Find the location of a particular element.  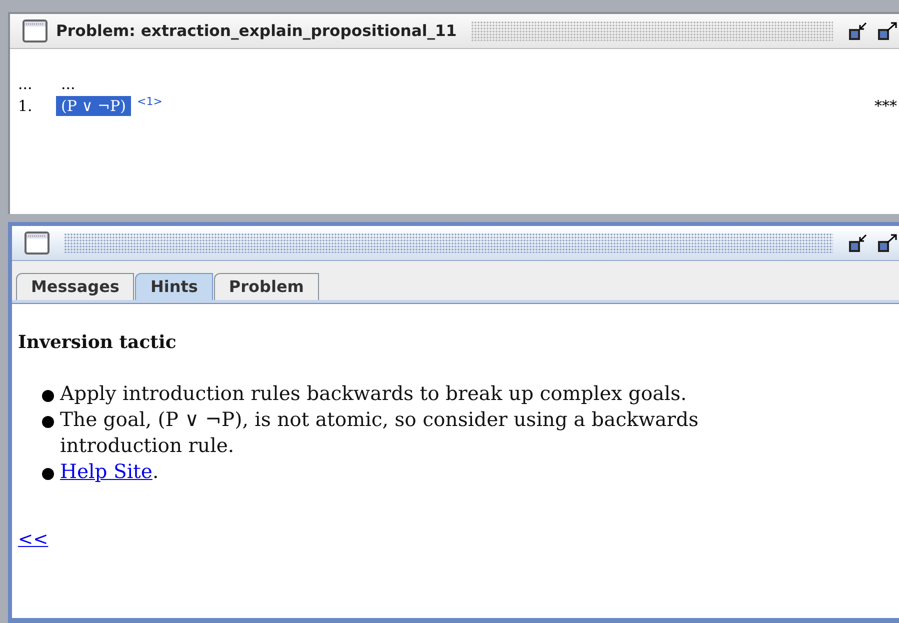

status-mark: *** is located at coordinates (885, 106).